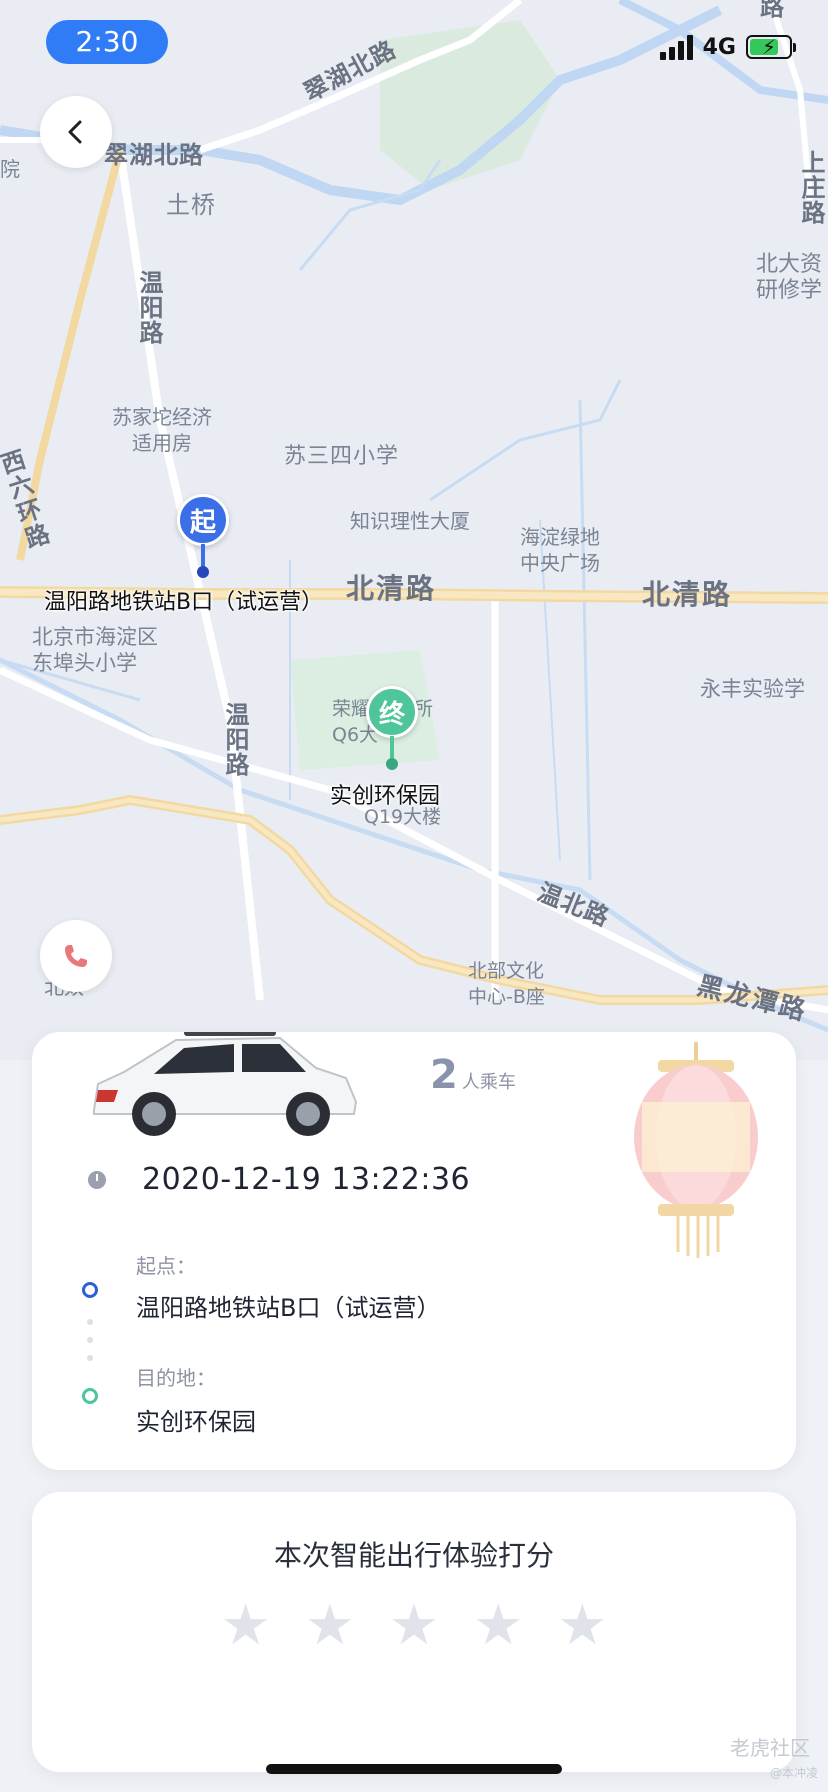 The image size is (828, 1792). What do you see at coordinates (771, 47) in the screenshot?
I see `battery-charging-icon: ⚡` at bounding box center [771, 47].